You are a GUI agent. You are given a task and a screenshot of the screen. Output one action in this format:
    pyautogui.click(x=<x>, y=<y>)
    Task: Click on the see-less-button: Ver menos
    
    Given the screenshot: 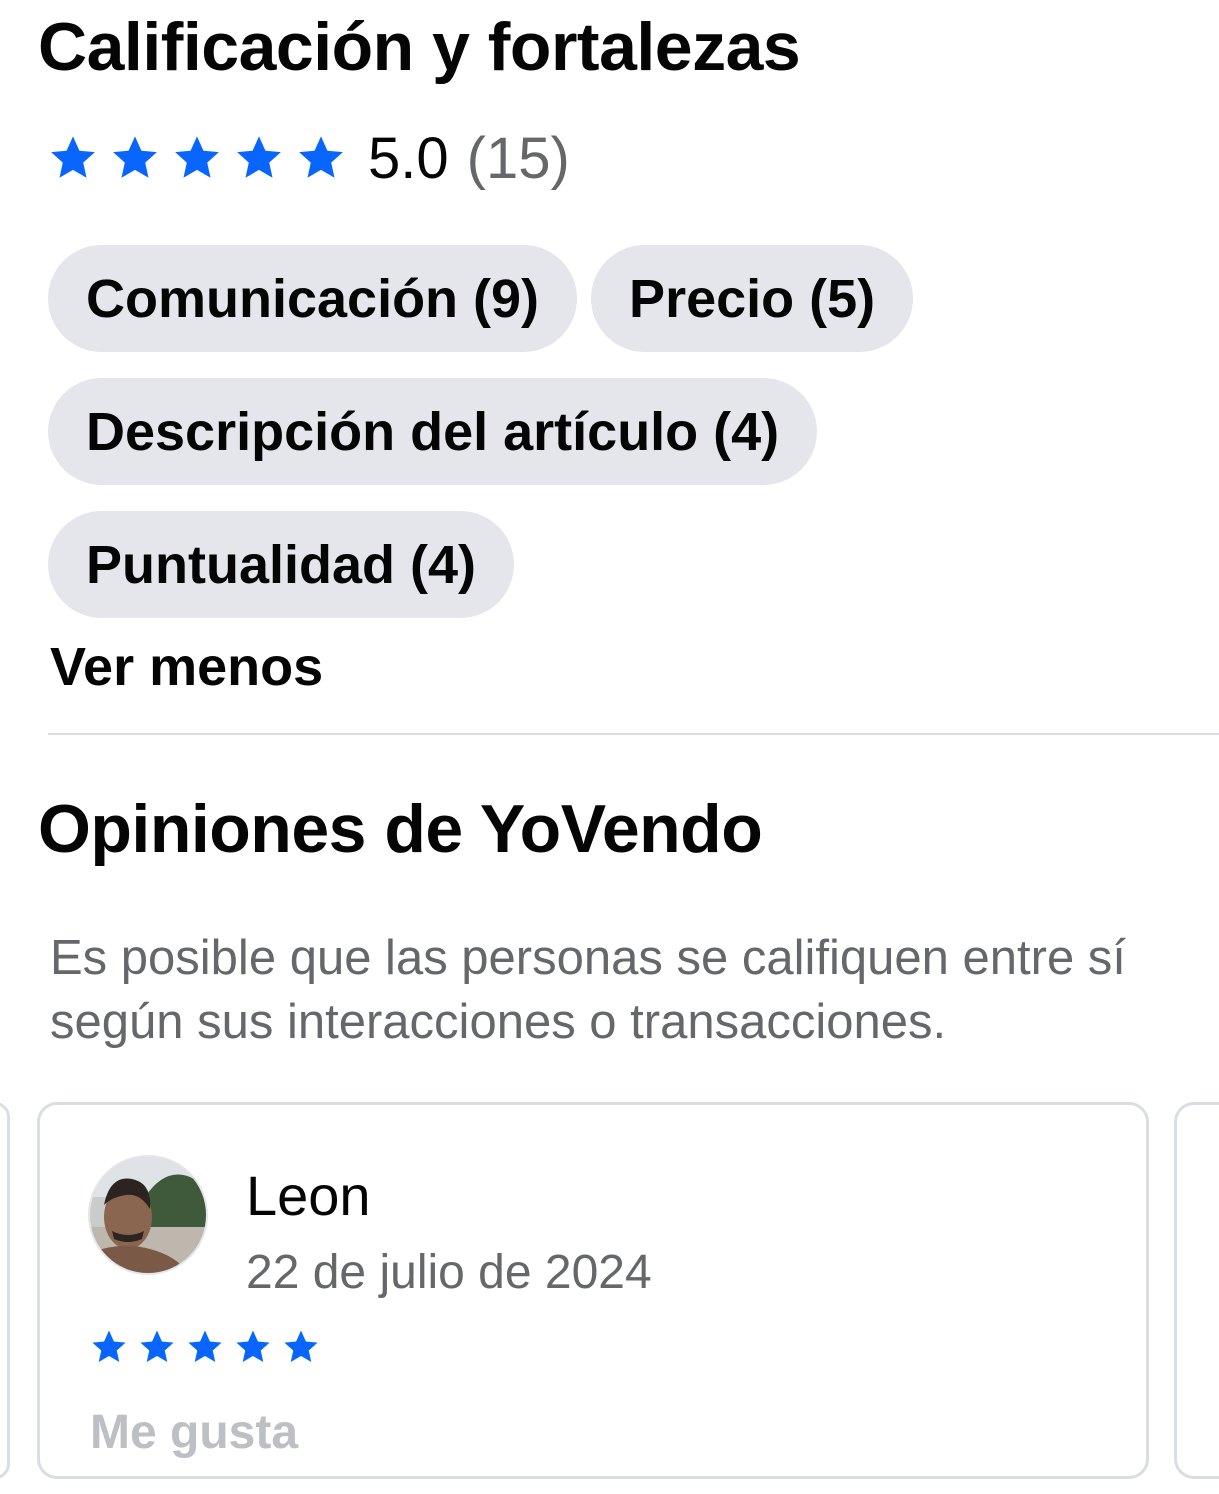 What is the action you would take?
    pyautogui.click(x=186, y=667)
    